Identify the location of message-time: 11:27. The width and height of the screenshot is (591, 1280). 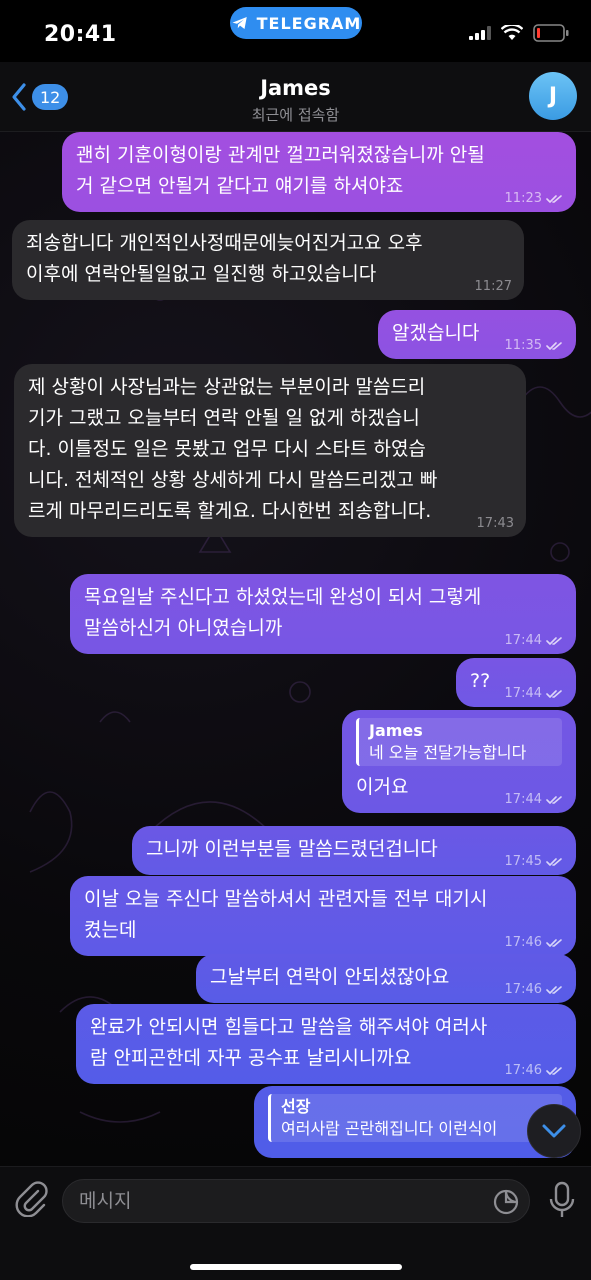
(493, 286).